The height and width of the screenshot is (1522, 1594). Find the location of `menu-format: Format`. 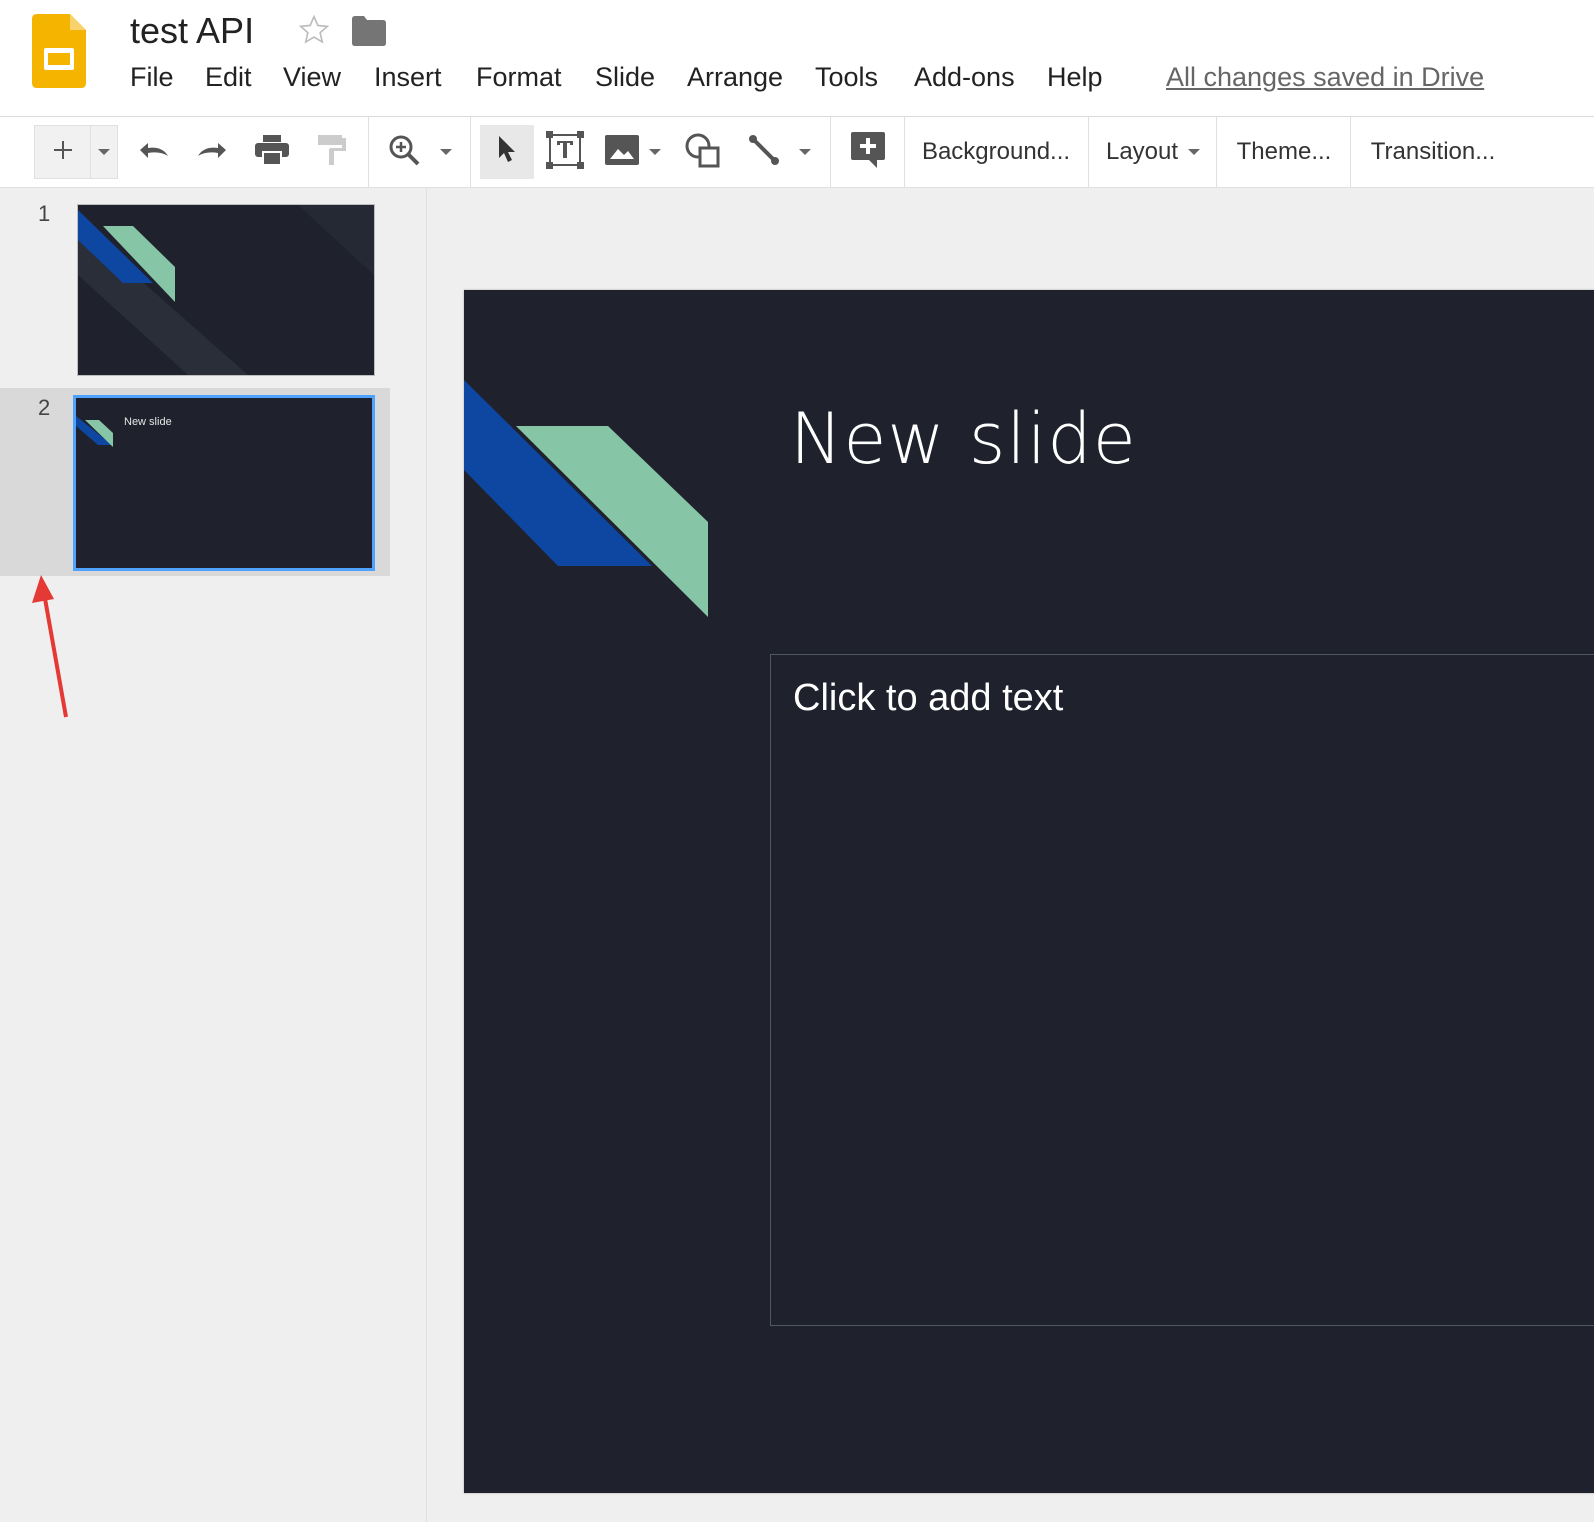

menu-format: Format is located at coordinates (519, 77).